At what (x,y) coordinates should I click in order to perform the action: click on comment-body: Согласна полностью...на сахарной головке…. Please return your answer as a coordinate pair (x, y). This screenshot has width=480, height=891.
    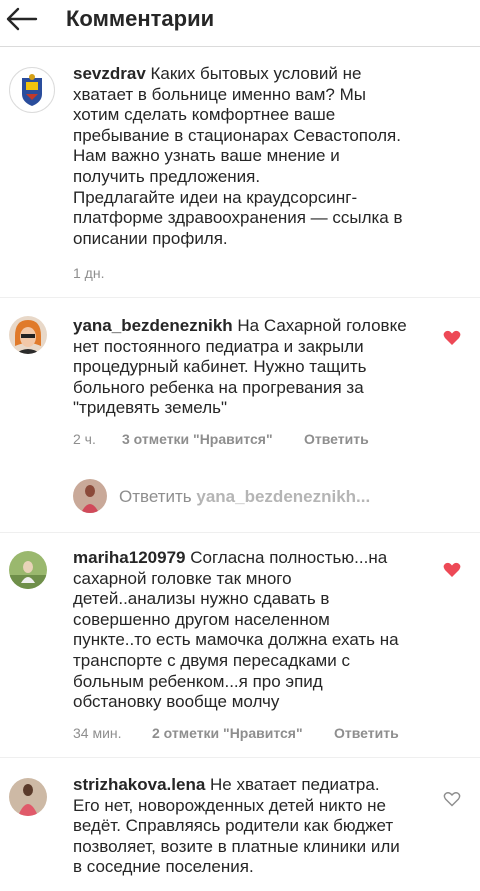
    Looking at the image, I should click on (236, 630).